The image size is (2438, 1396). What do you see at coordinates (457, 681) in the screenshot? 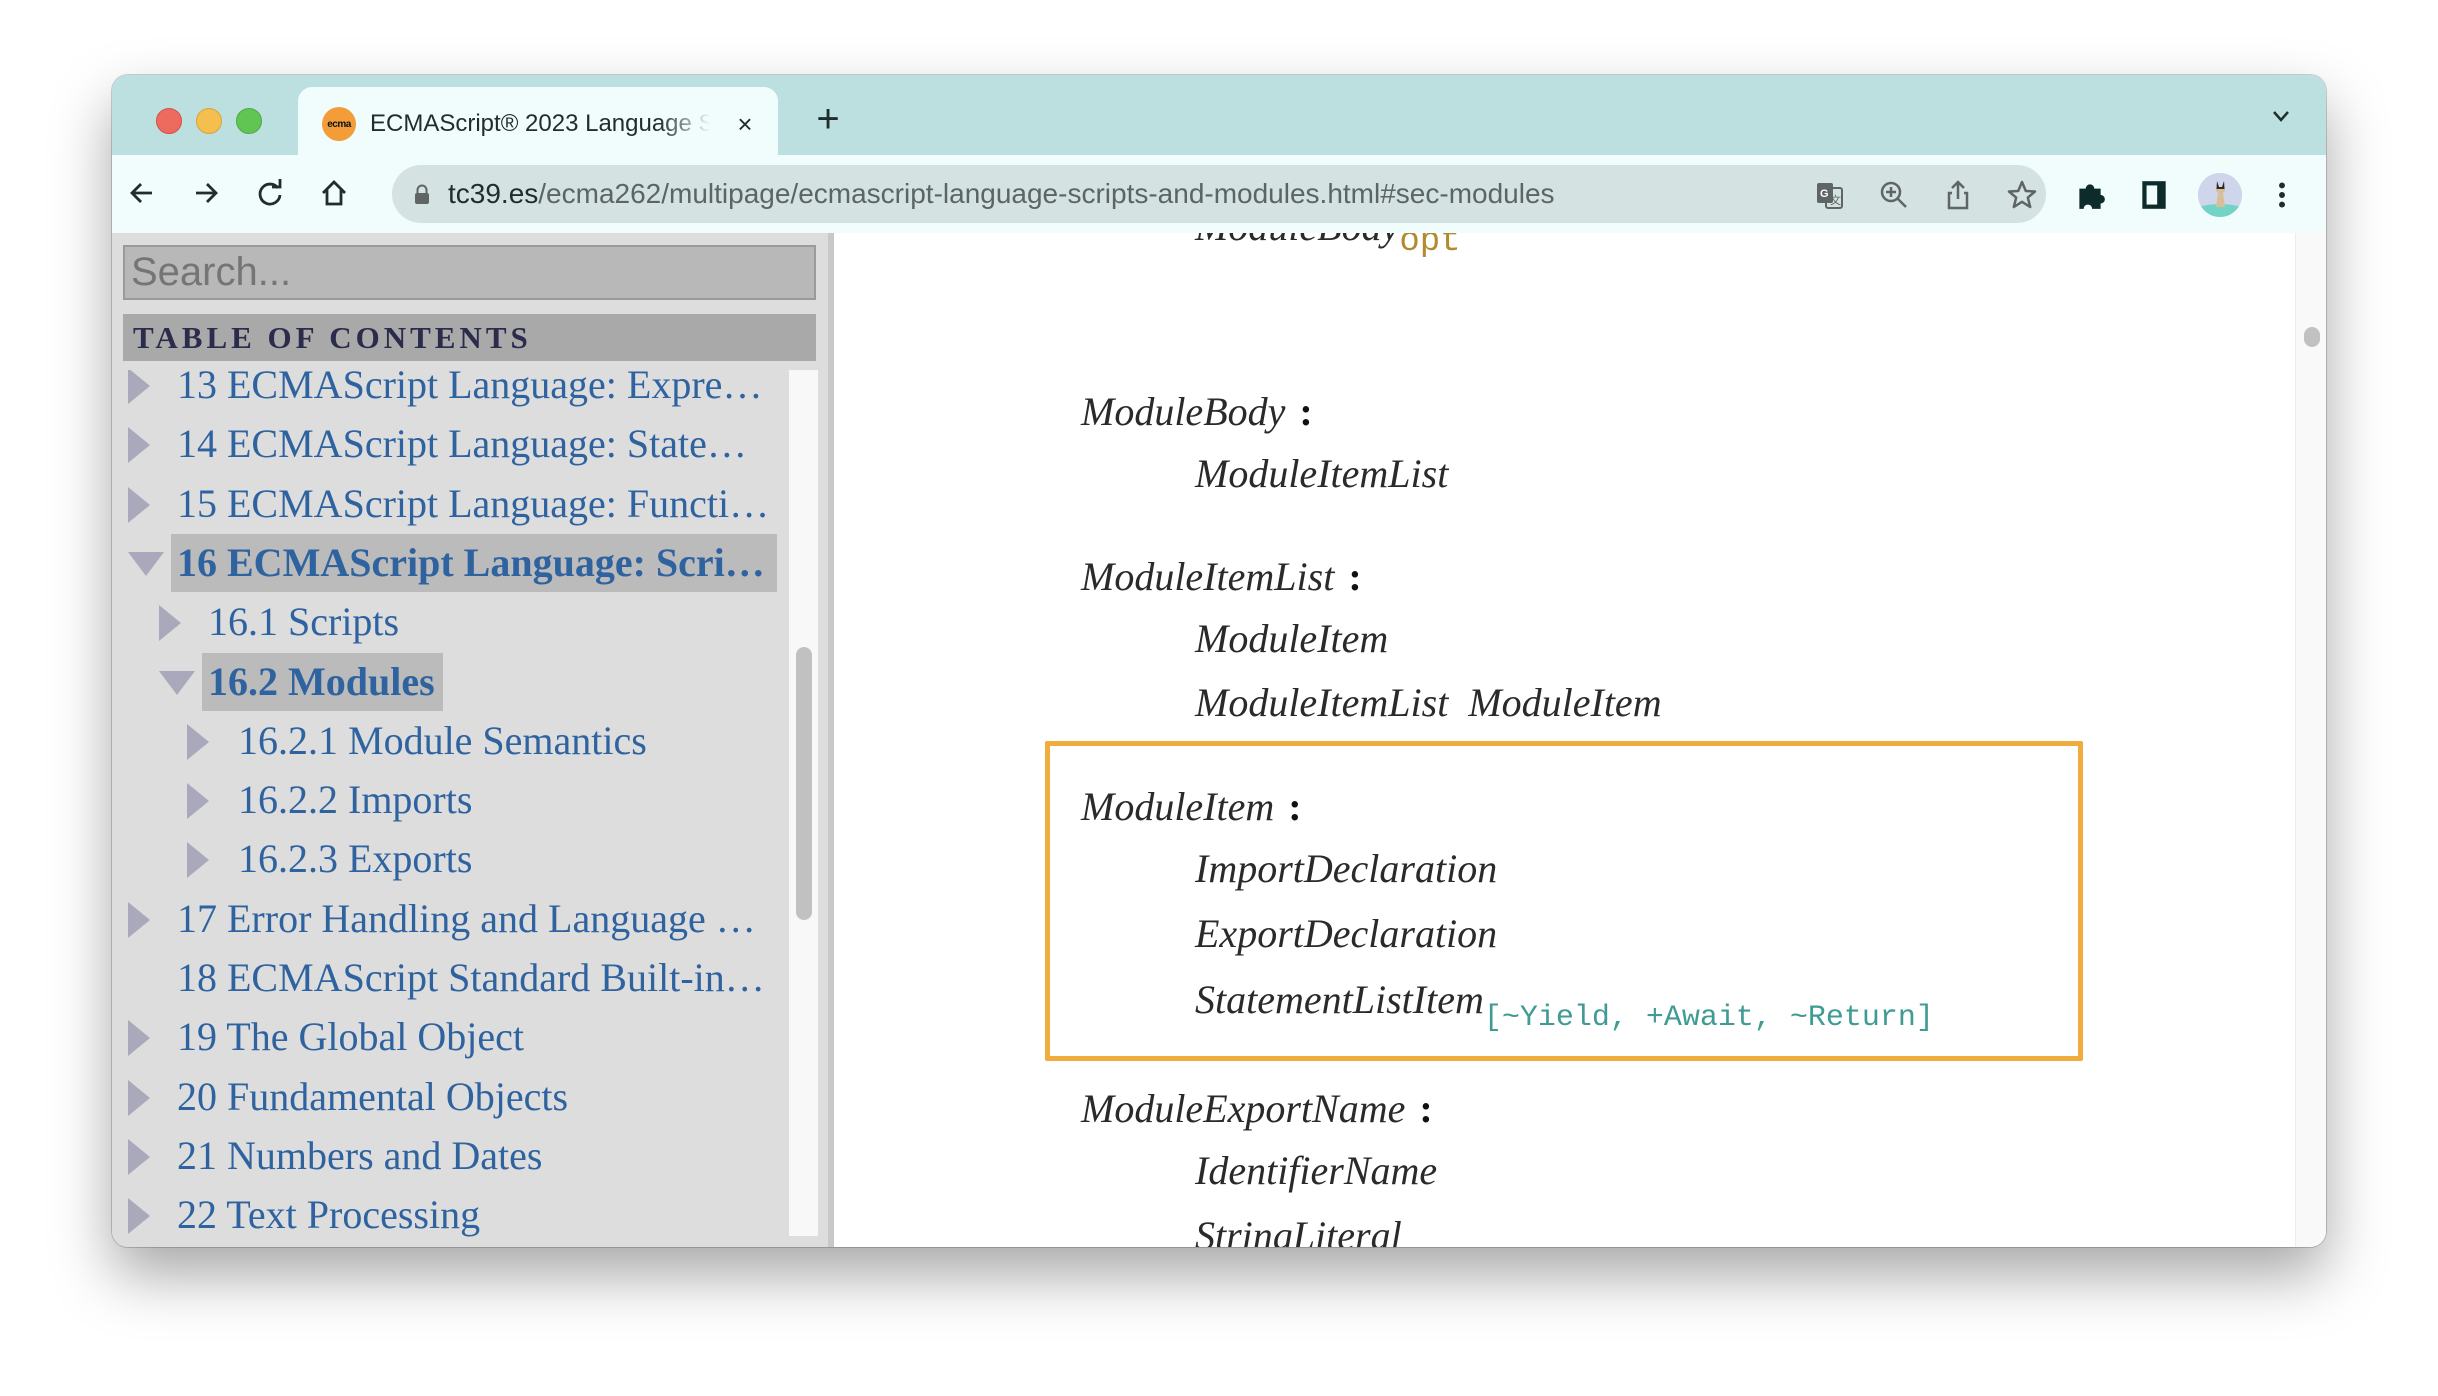
I see `toc-item: 16.2 Modules` at bounding box center [457, 681].